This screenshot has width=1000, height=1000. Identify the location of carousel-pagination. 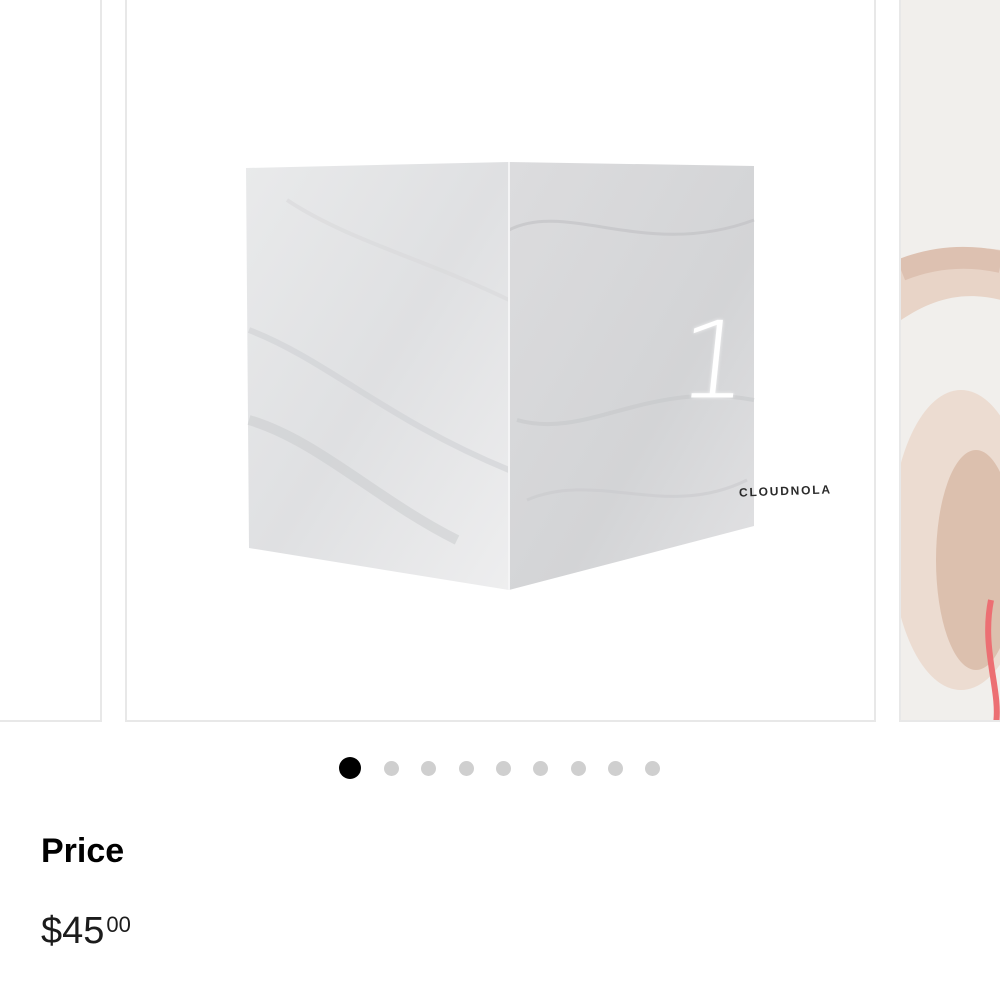
(500, 769).